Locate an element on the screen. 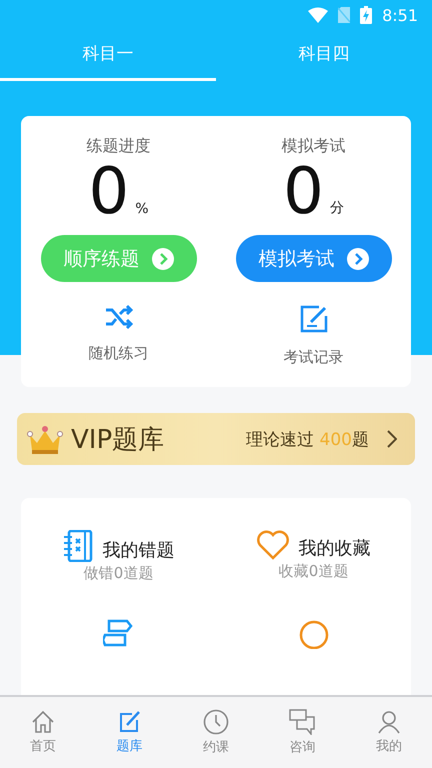  vip-subtitle: 理论速过 400题 is located at coordinates (307, 439).